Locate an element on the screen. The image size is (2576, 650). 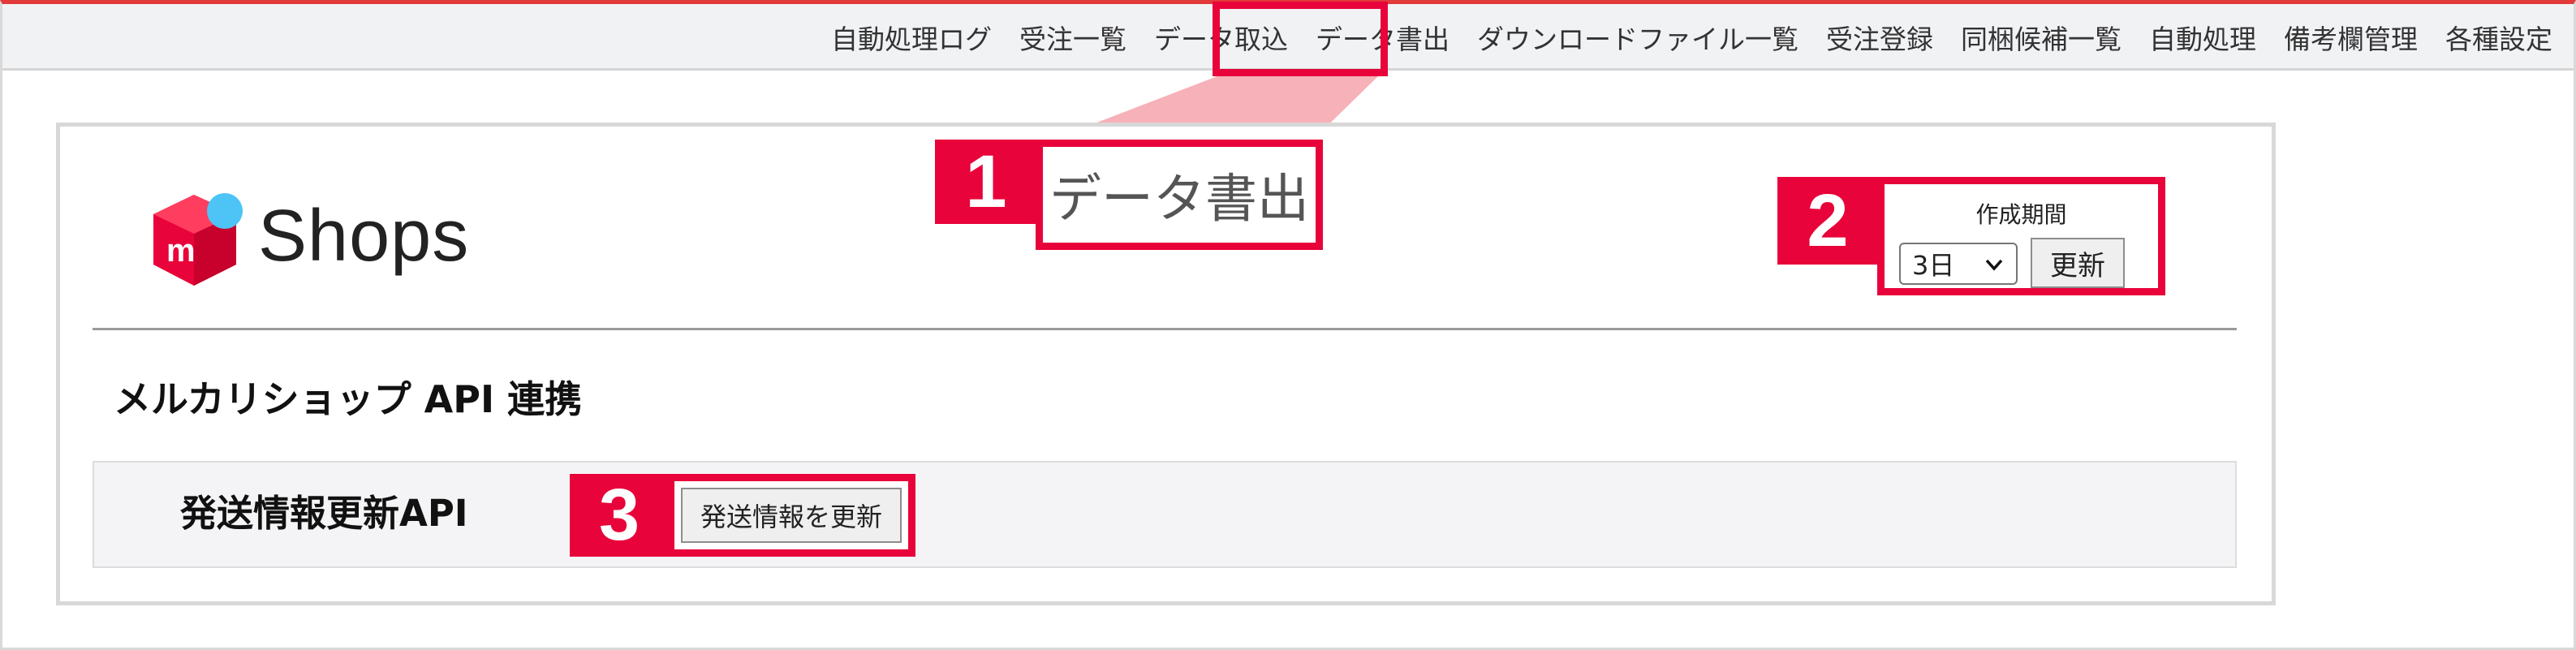
page-title-frame: データ書出 is located at coordinates (1179, 195).